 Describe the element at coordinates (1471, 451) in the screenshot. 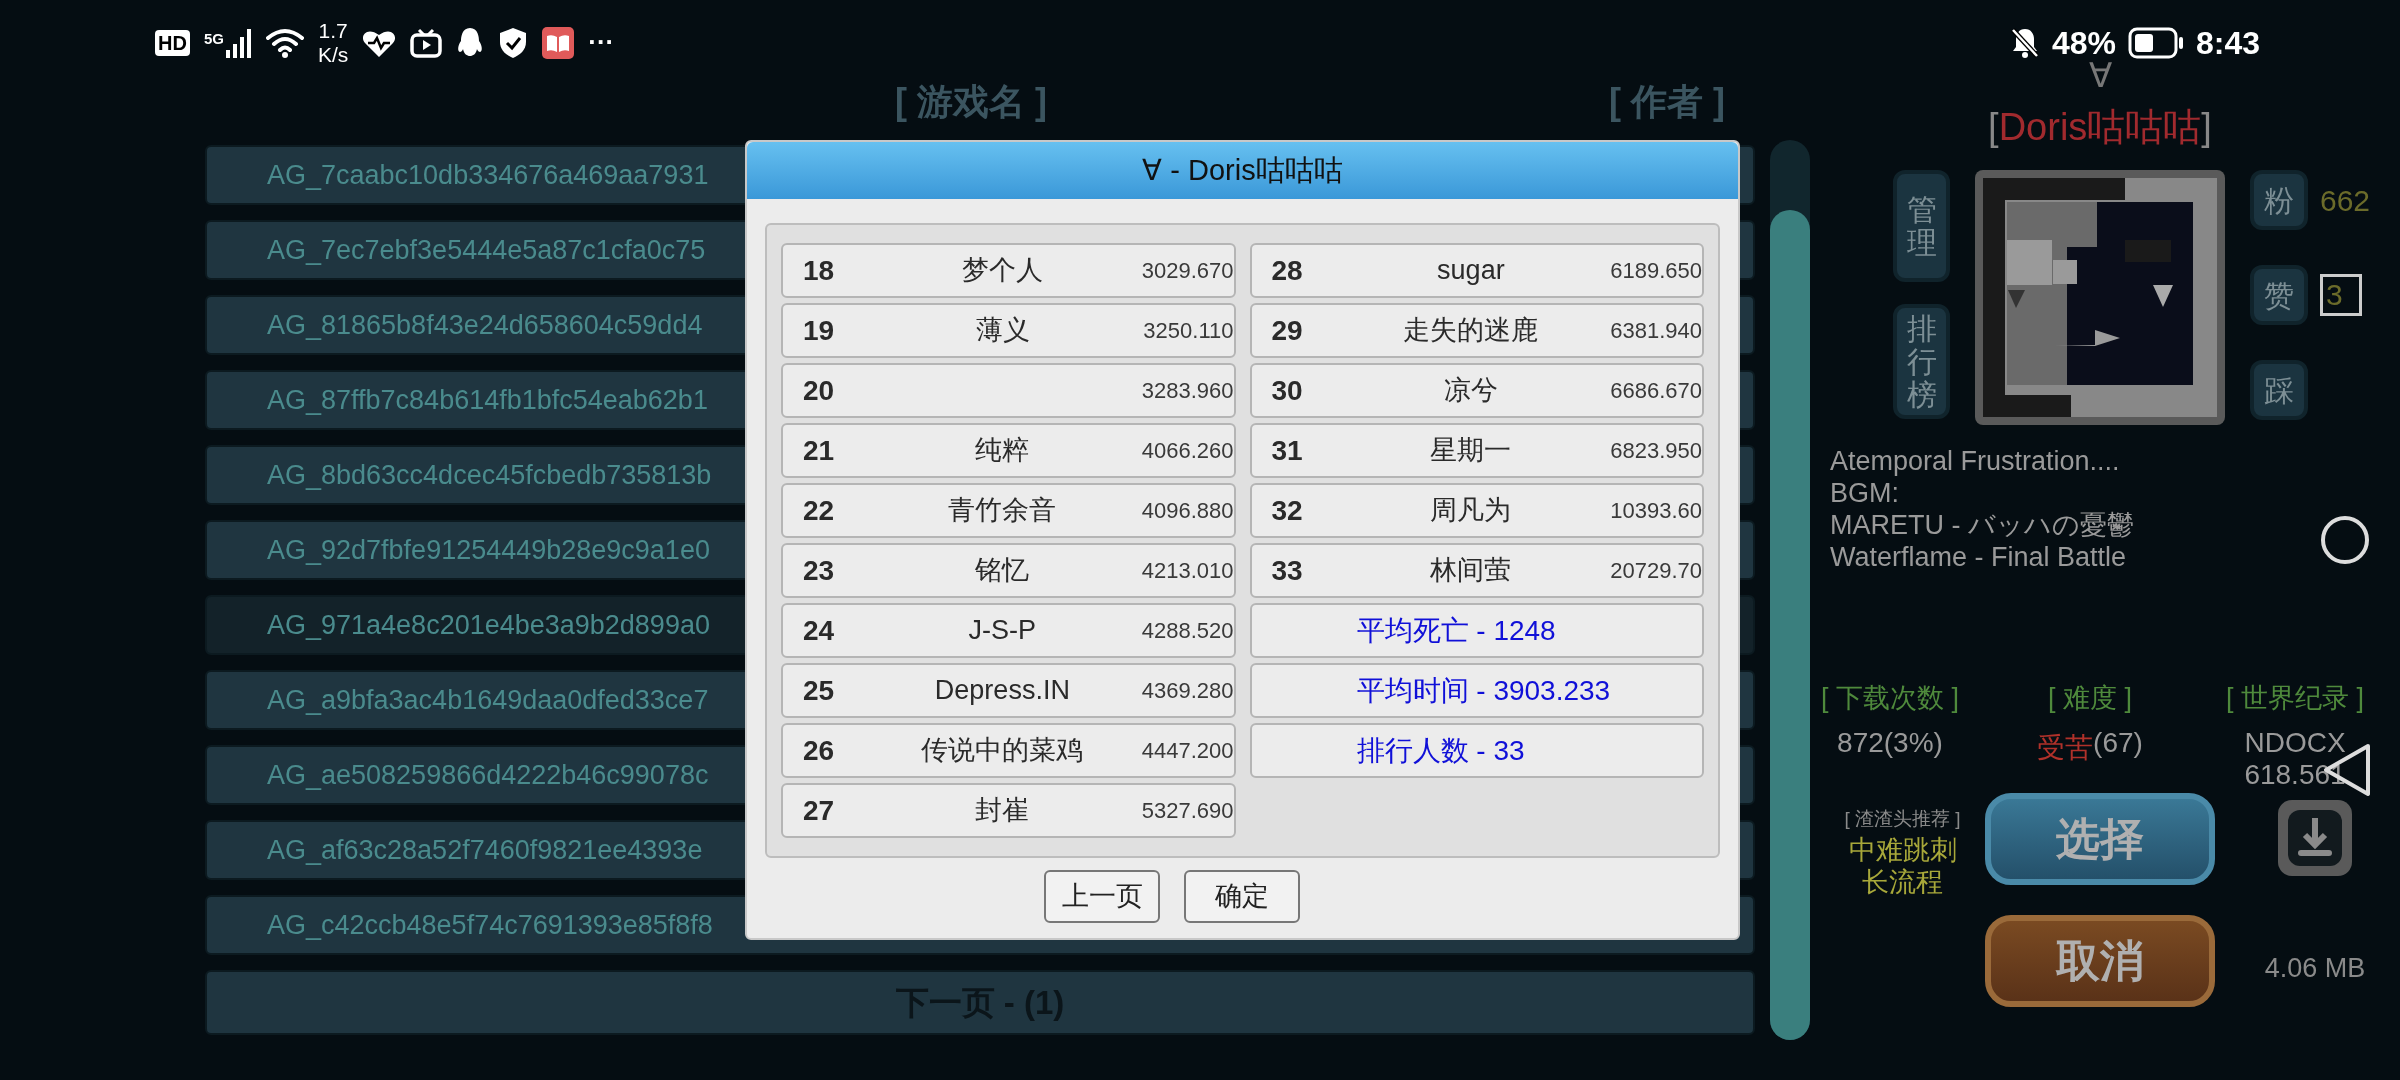

I see `player-name: 星期一` at that location.